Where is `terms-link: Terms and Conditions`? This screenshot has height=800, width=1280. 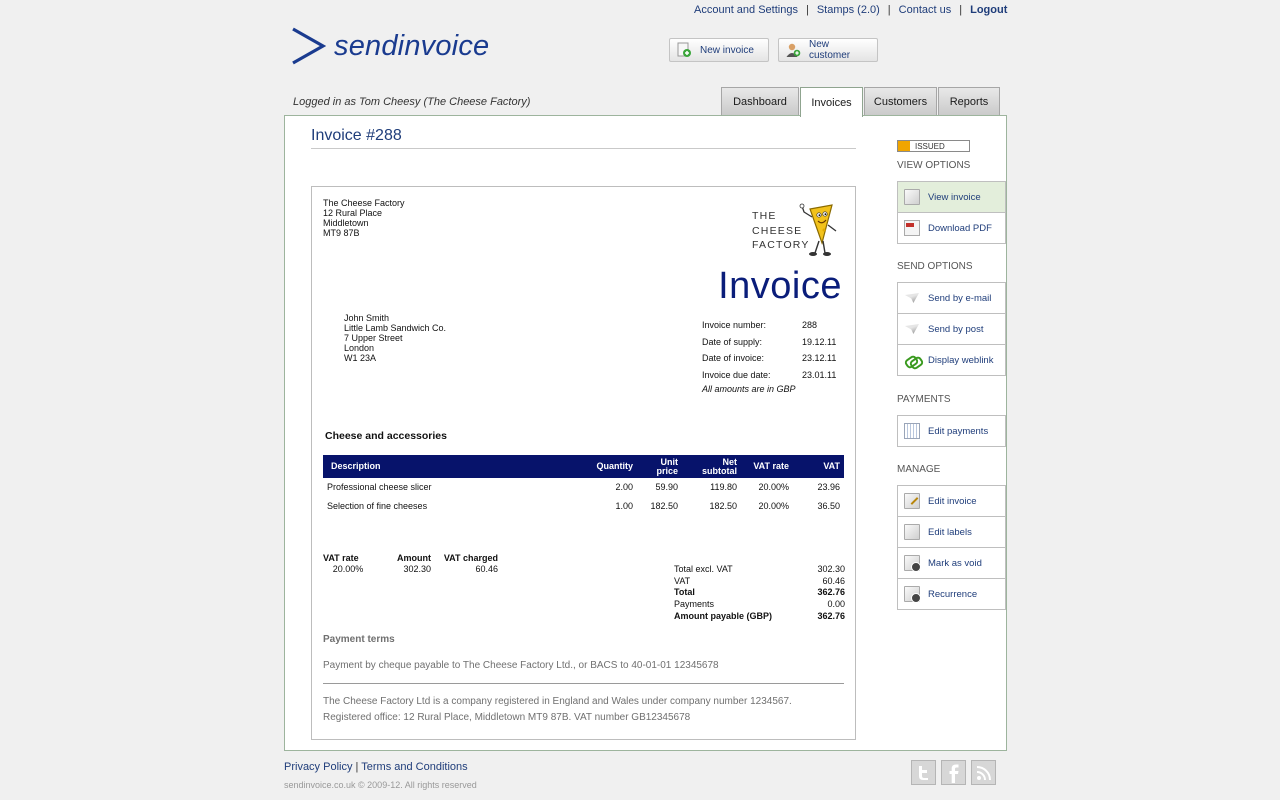
terms-link: Terms and Conditions is located at coordinates (414, 767).